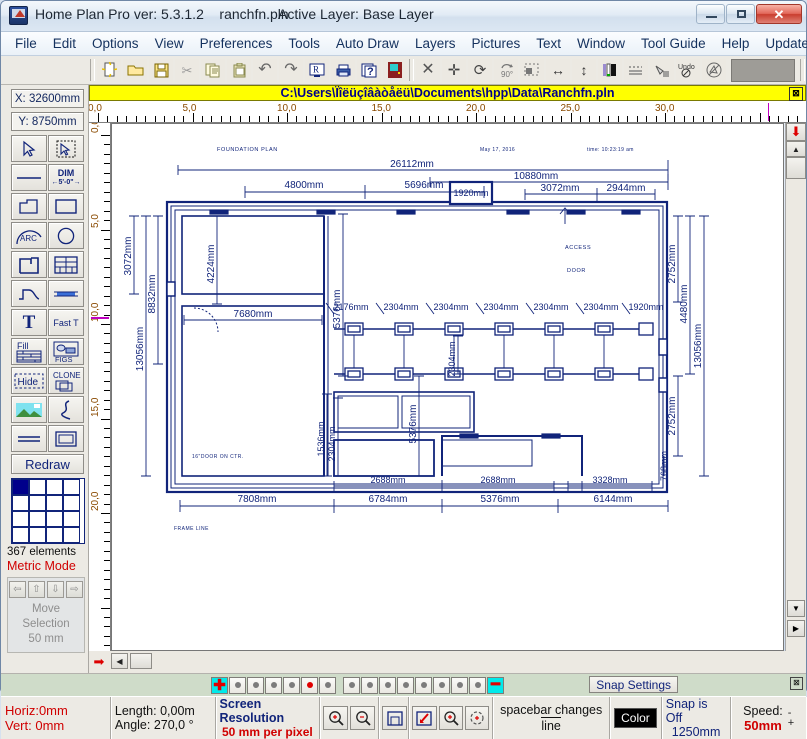 The width and height of the screenshot is (807, 739). Describe the element at coordinates (66, 409) in the screenshot. I see `freehand-tool` at that location.